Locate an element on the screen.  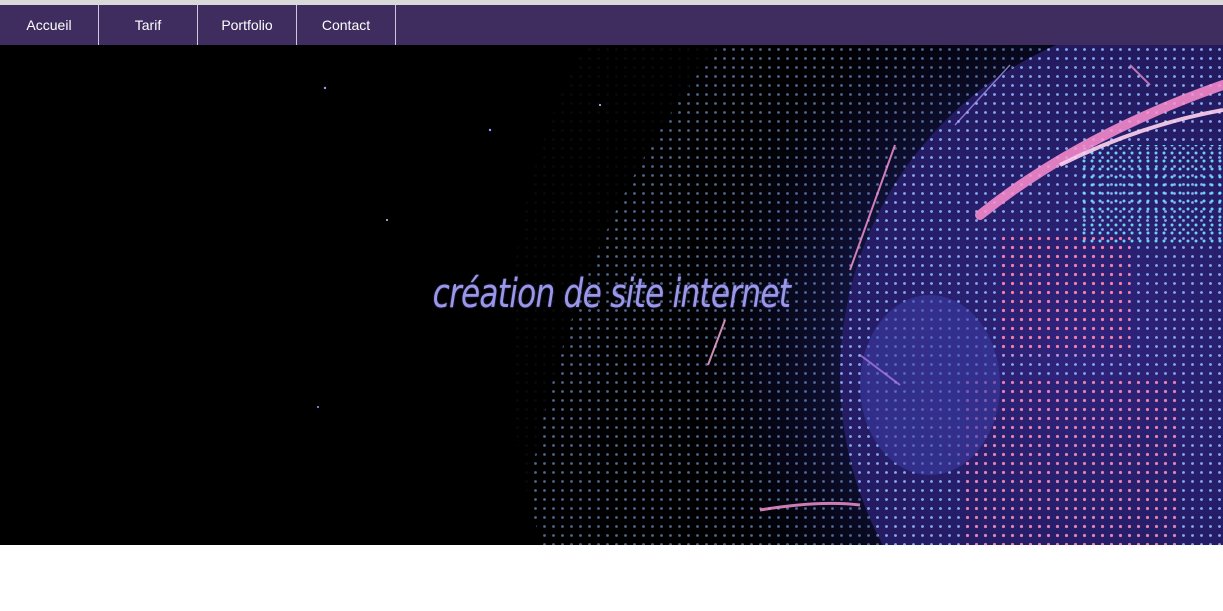
nav-item-tarif: Tarif is located at coordinates (148, 25).